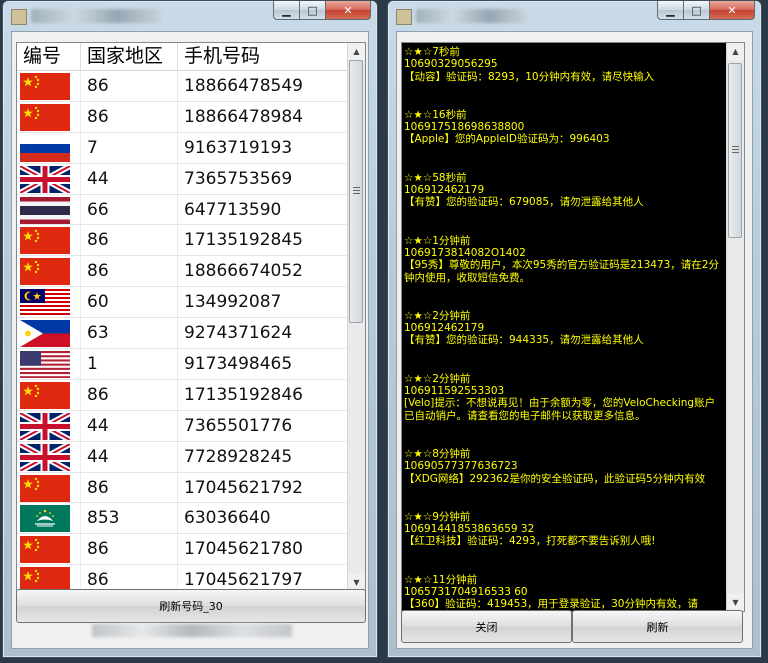 The height and width of the screenshot is (663, 768). I want to click on sender-number: 10690329056295, so click(451, 64).